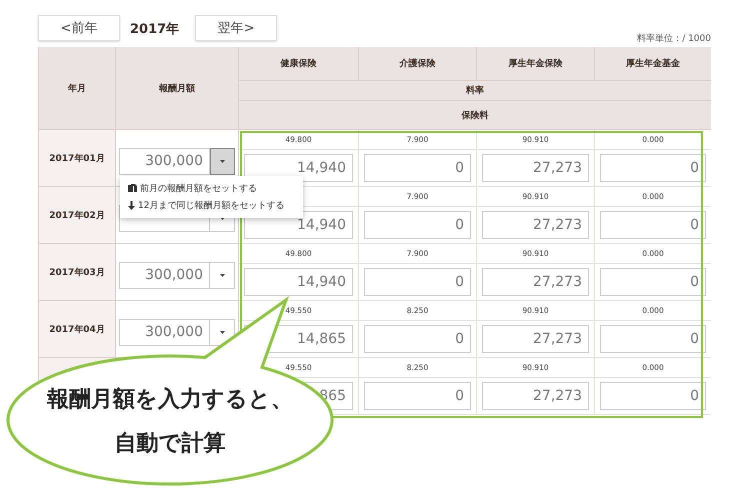 The image size is (733, 501). Describe the element at coordinates (674, 38) in the screenshot. I see `rate-unit-note: 料率単位：/ 1000` at that location.